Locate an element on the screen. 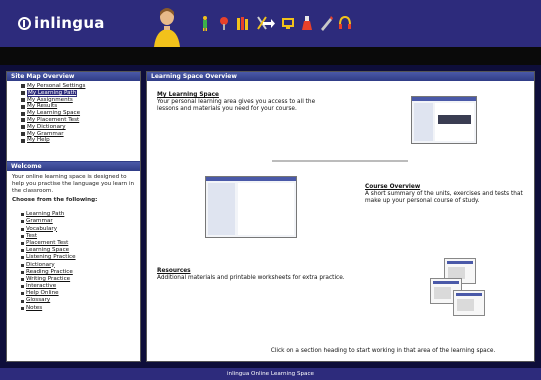 Image resolution: width=541 pixels, height=380 pixels. screen-icon is located at coordinates (288, 23).